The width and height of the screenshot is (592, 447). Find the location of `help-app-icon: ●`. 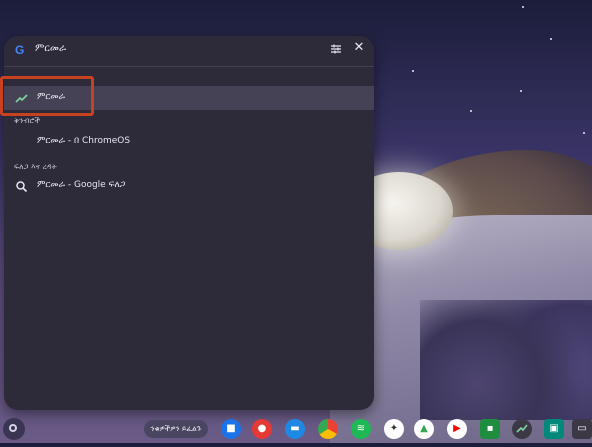

help-app-icon: ● is located at coordinates (262, 429).